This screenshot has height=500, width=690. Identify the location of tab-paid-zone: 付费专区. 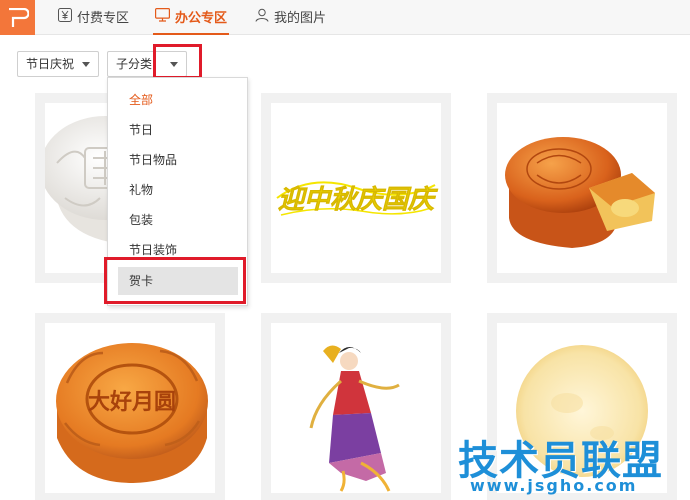
(93, 17).